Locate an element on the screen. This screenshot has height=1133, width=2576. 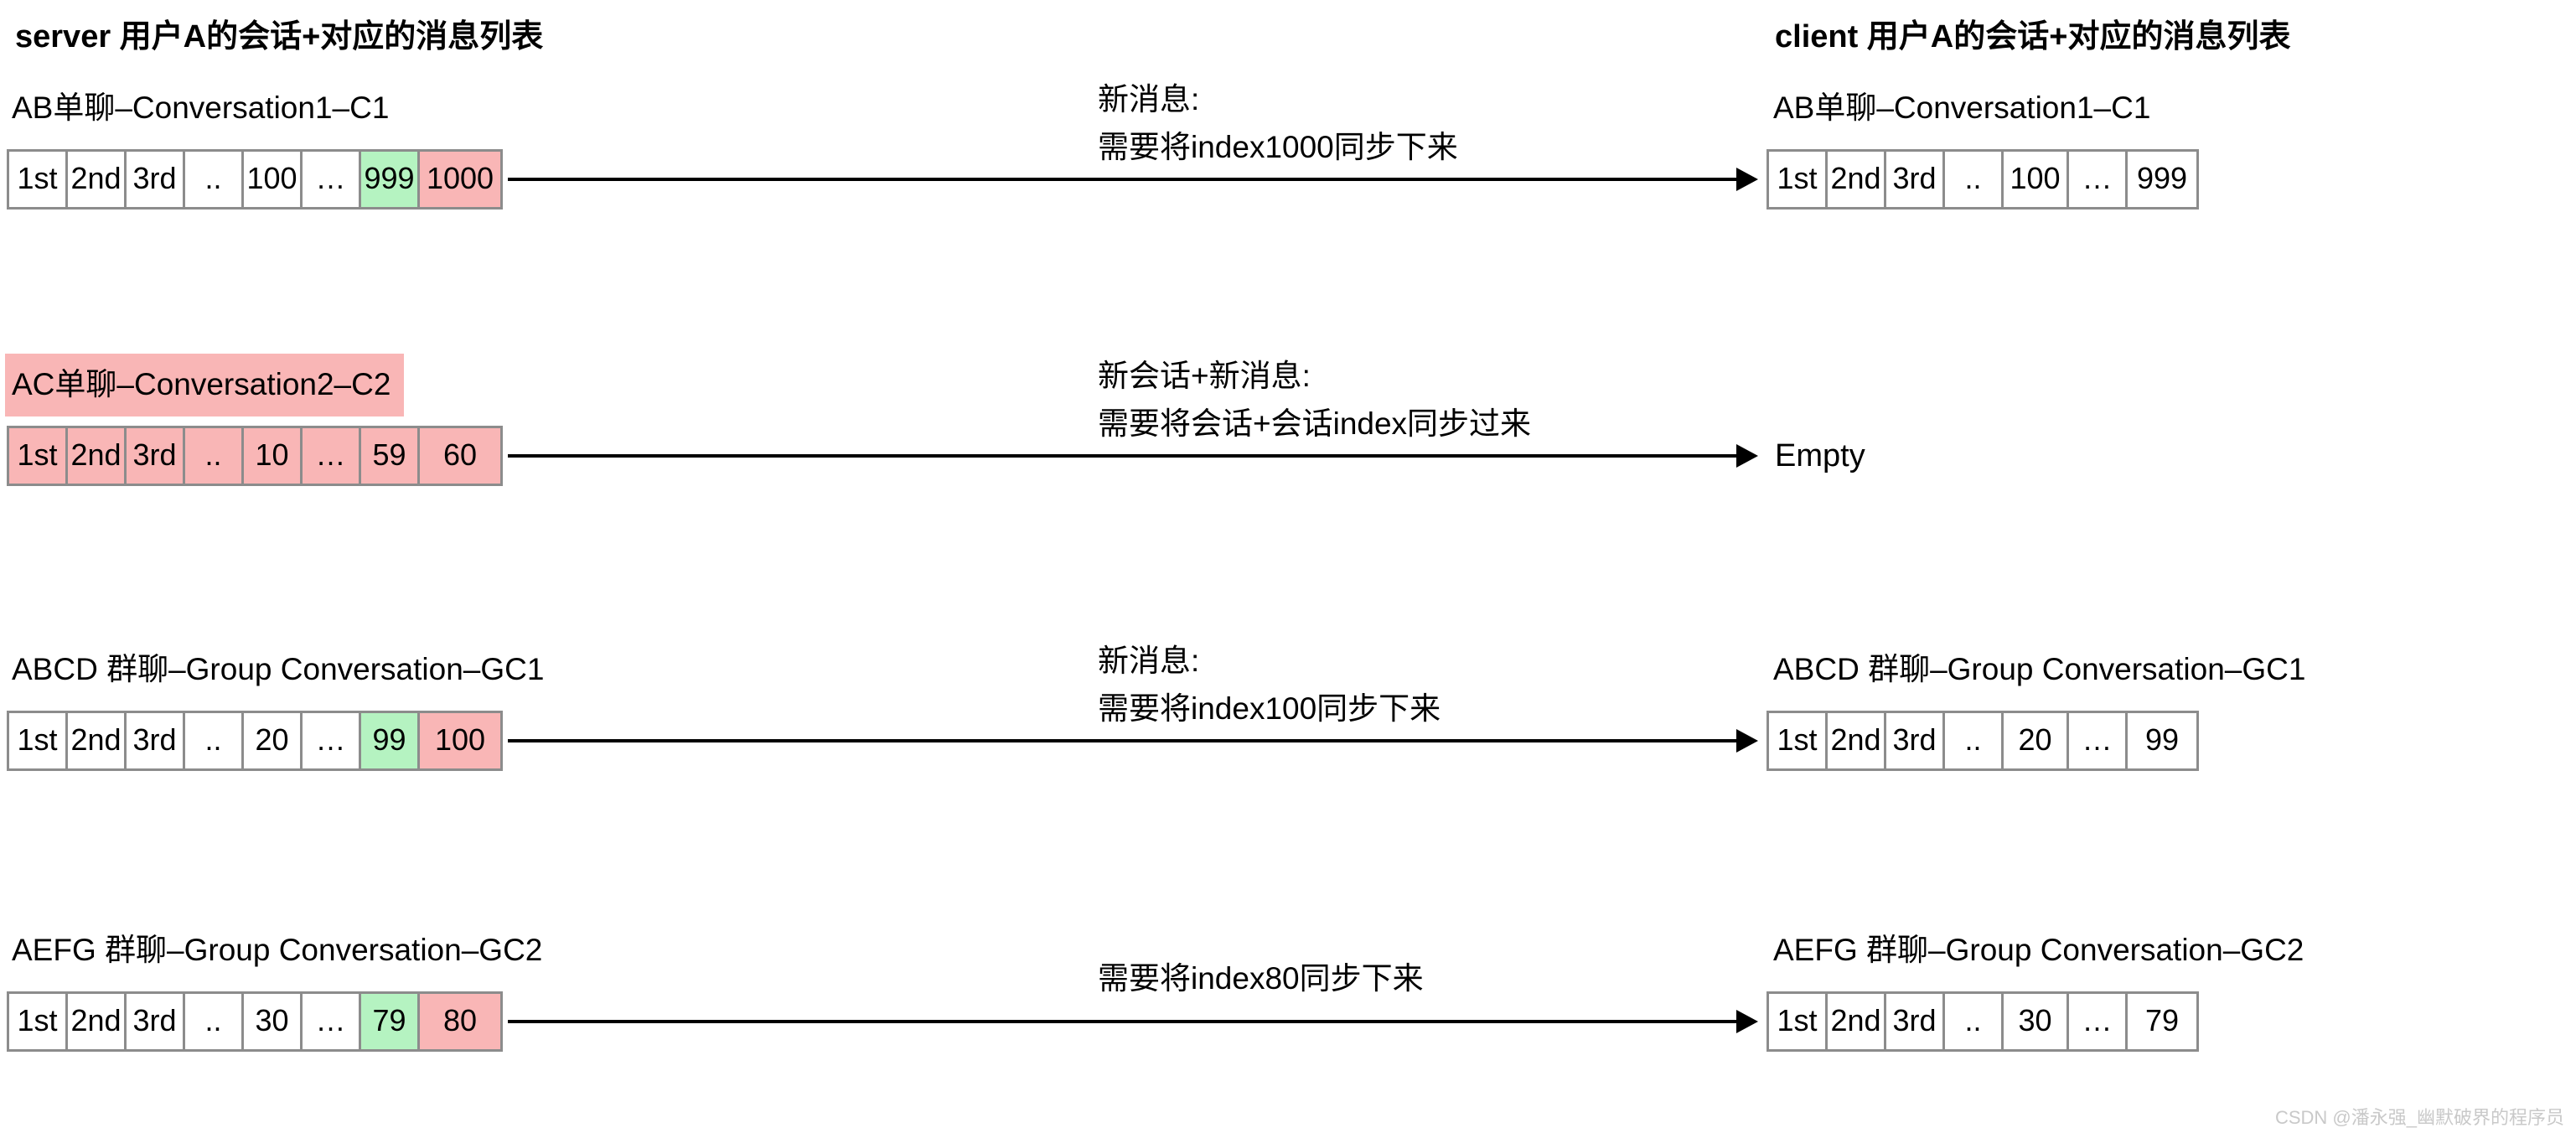
annotation-line: 需要将index100同步下来 is located at coordinates (1269, 709).